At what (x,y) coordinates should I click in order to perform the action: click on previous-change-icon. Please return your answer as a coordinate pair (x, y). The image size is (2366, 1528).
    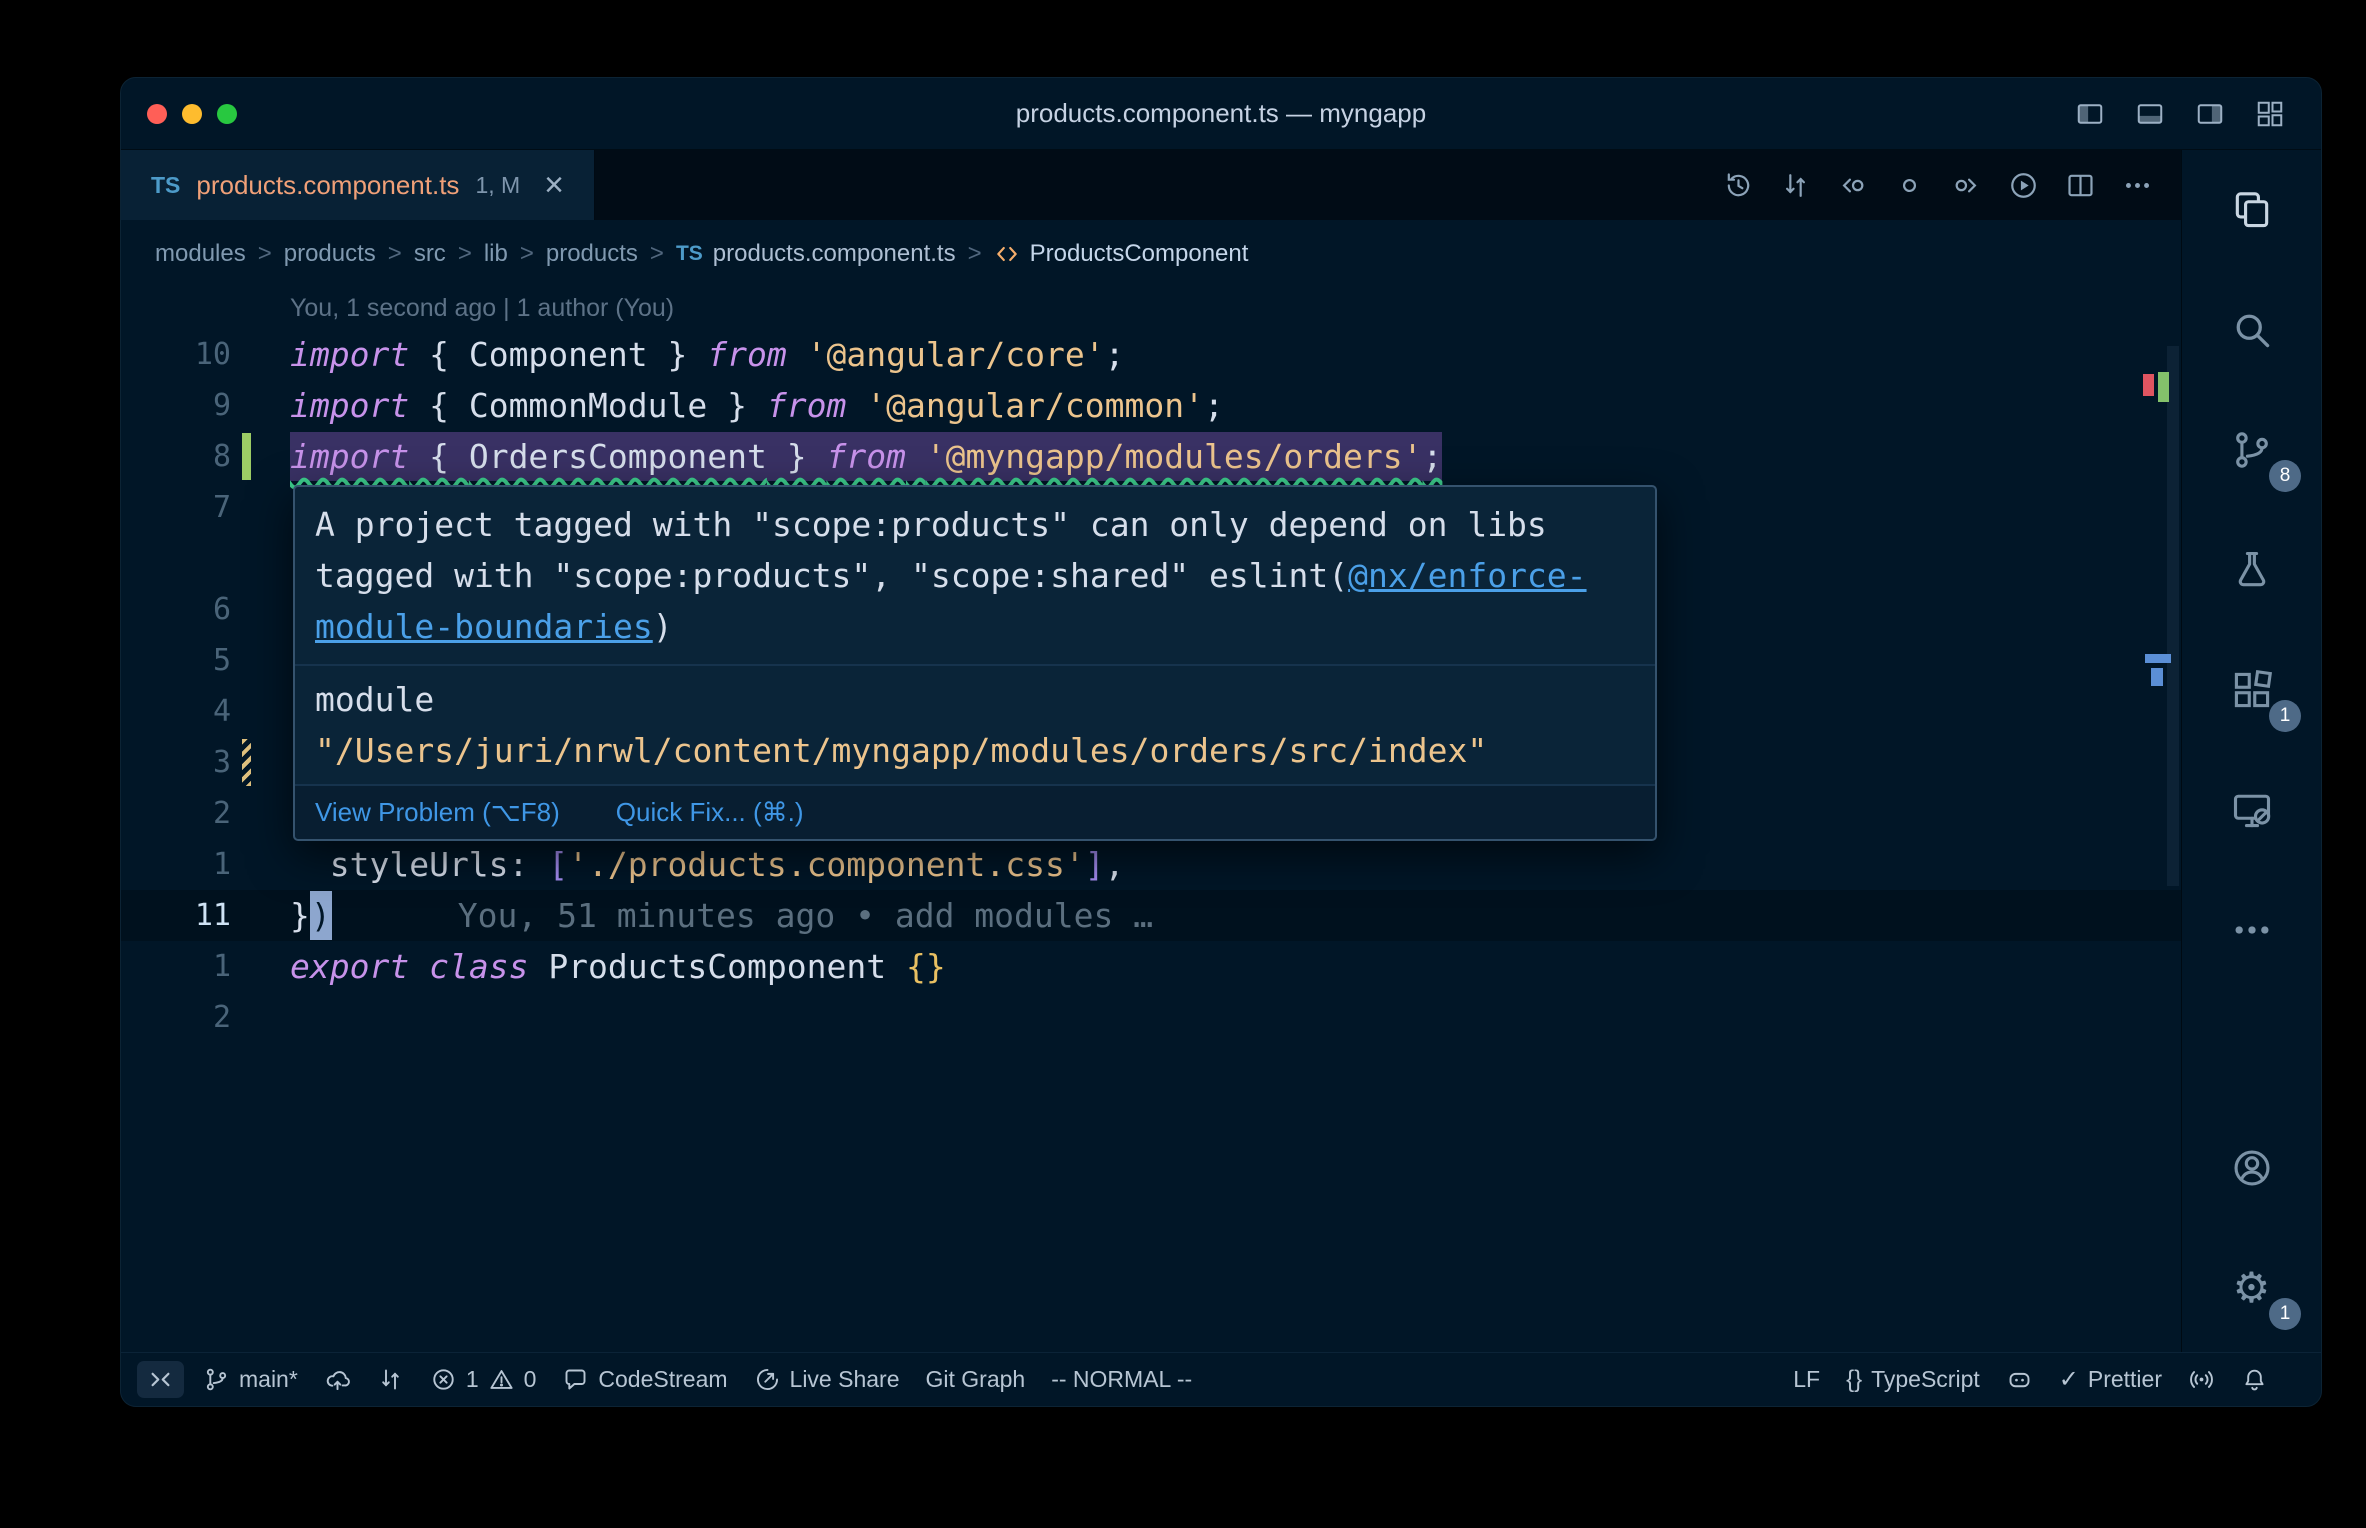
    Looking at the image, I should click on (1852, 185).